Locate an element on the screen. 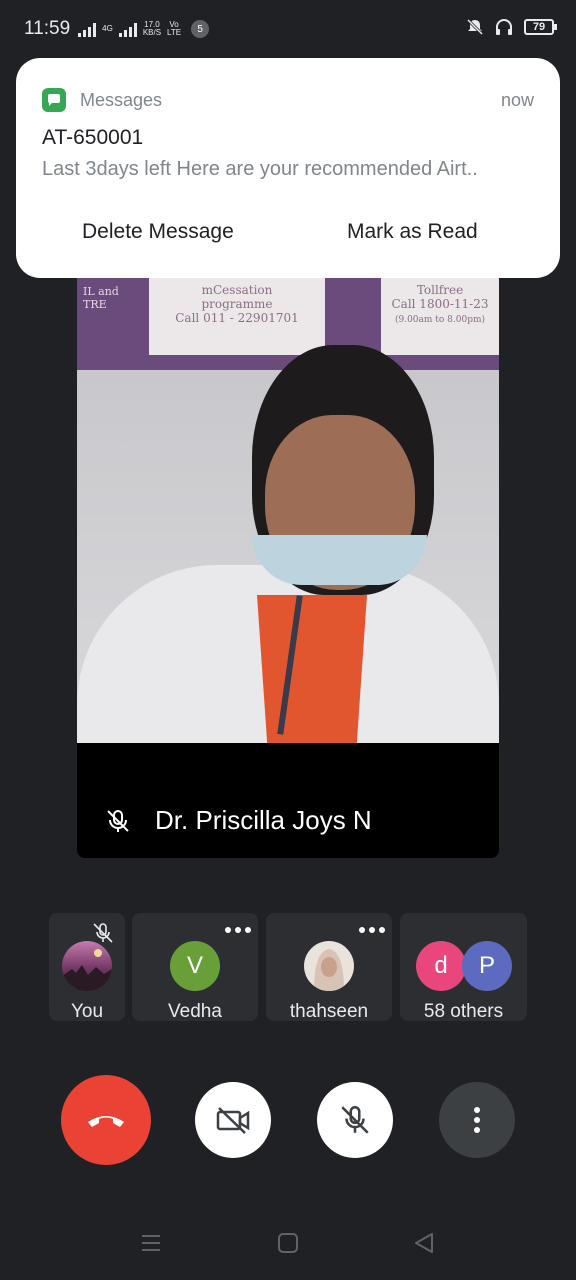  person-mask is located at coordinates (339, 560).